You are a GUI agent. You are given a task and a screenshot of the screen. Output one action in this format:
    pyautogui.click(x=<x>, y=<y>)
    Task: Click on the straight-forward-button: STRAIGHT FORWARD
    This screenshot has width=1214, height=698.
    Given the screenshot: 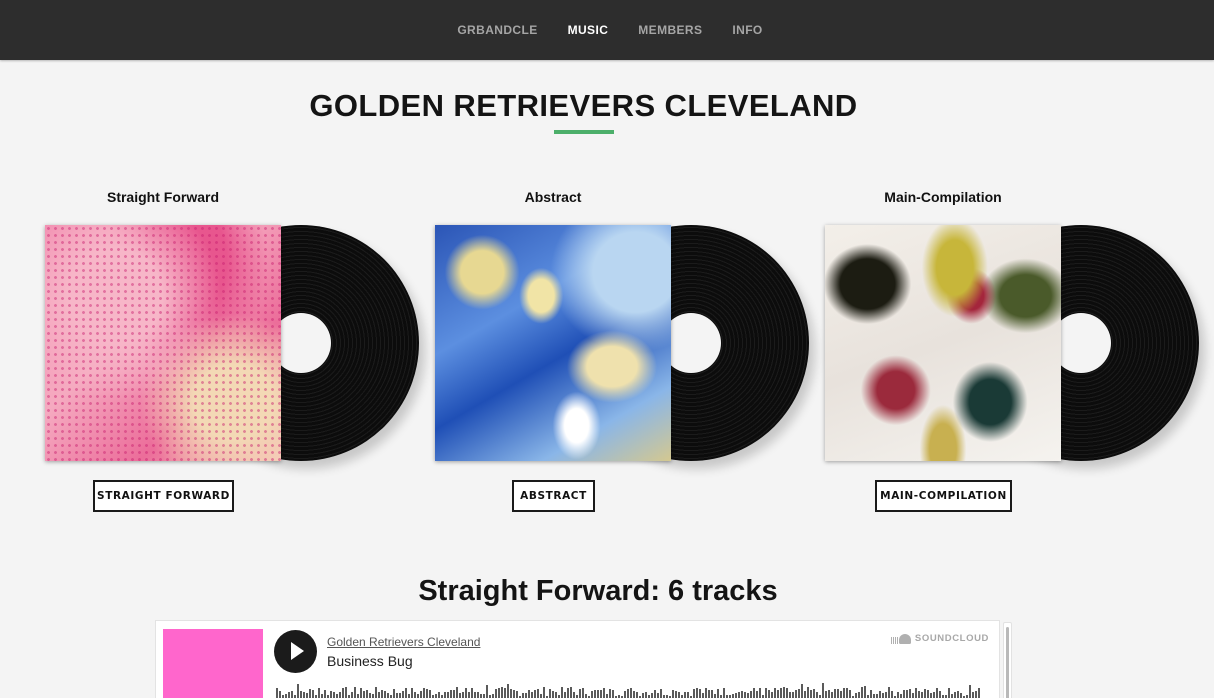 What is the action you would take?
    pyautogui.click(x=163, y=496)
    